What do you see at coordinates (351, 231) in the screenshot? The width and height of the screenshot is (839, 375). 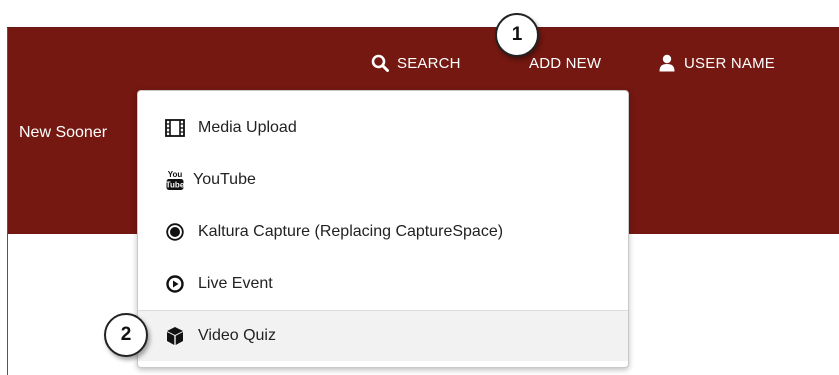 I see `menu-item-label: Kaltura Capture (Replacing CaptureSpace)` at bounding box center [351, 231].